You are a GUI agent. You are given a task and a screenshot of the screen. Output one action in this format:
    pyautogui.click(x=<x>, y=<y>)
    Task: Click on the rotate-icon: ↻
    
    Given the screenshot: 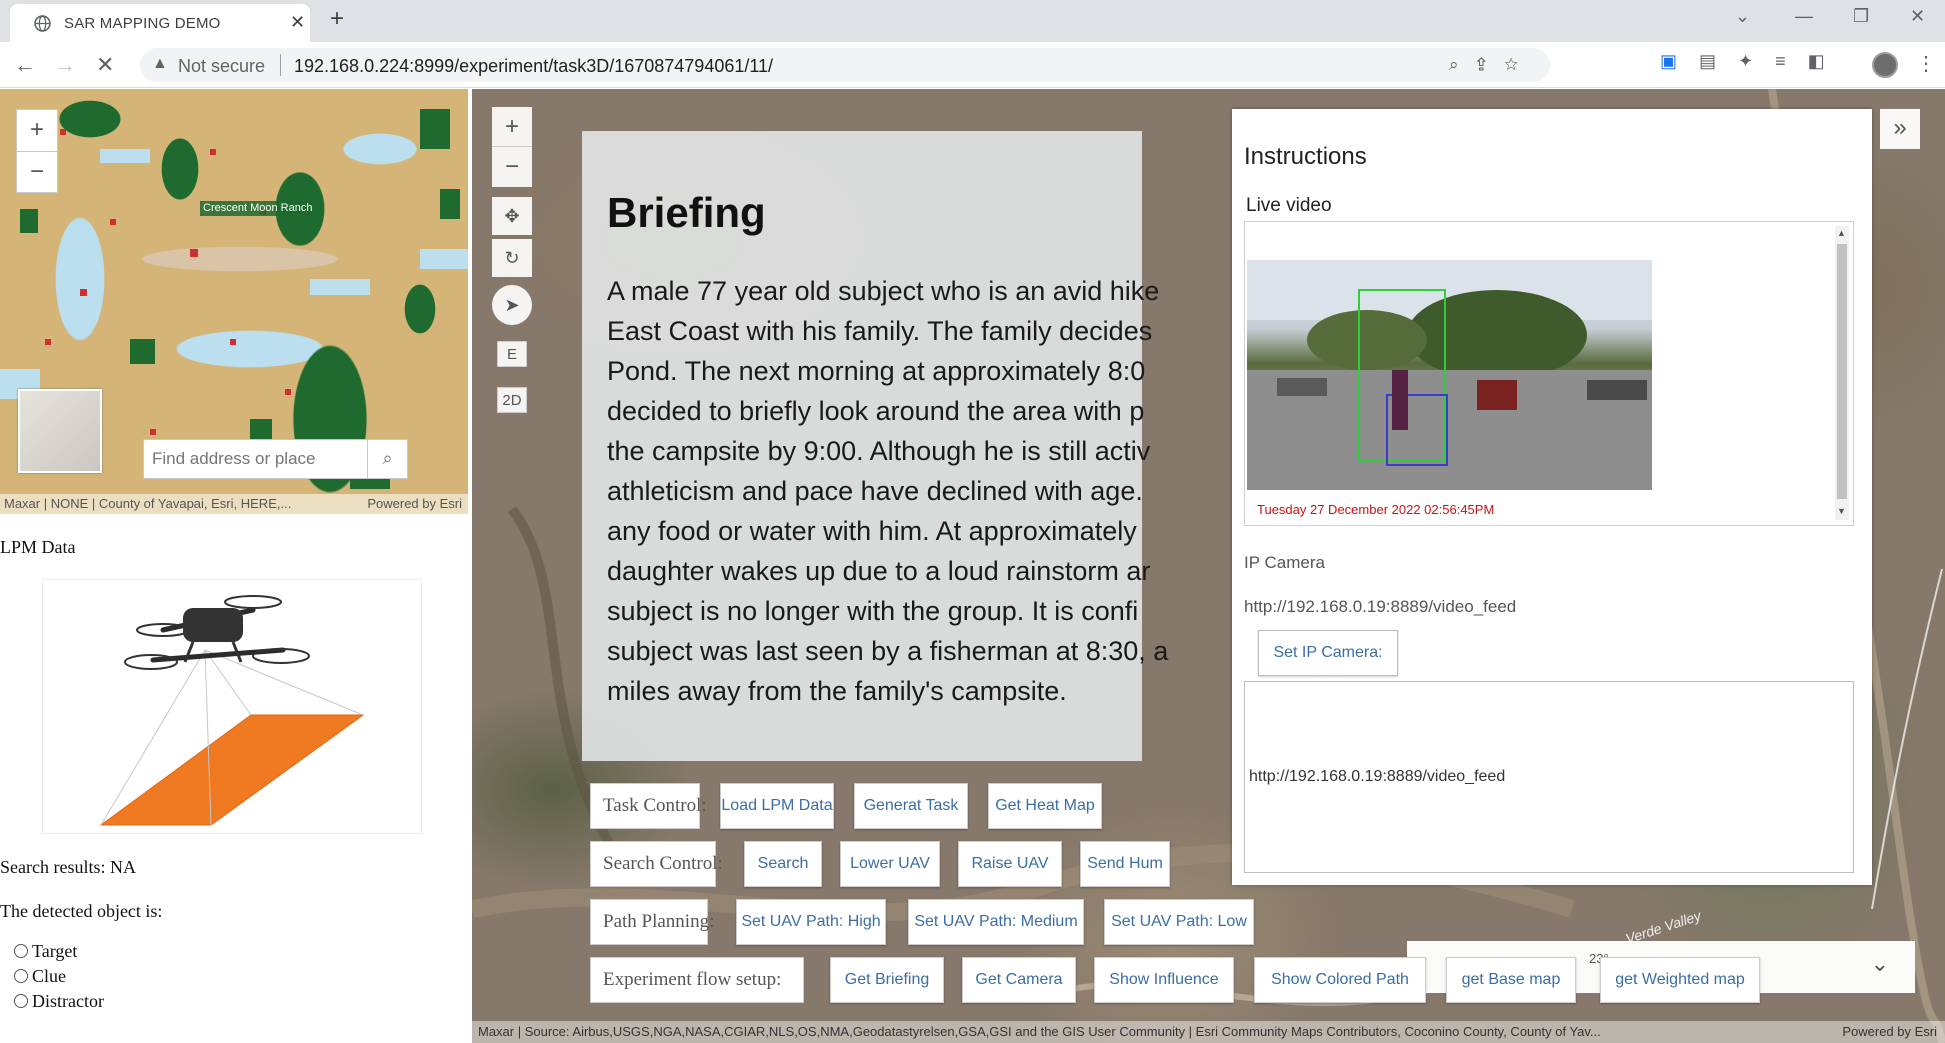 What is the action you would take?
    pyautogui.click(x=512, y=258)
    